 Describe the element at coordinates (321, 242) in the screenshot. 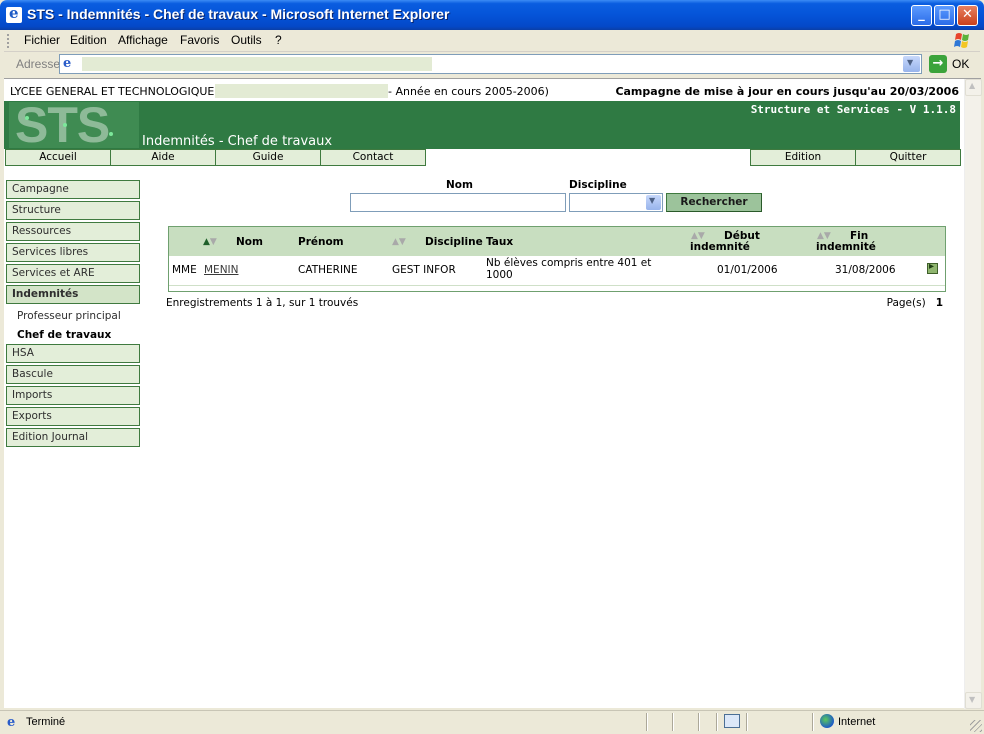

I see `column-header-prenom: Prénom` at that location.